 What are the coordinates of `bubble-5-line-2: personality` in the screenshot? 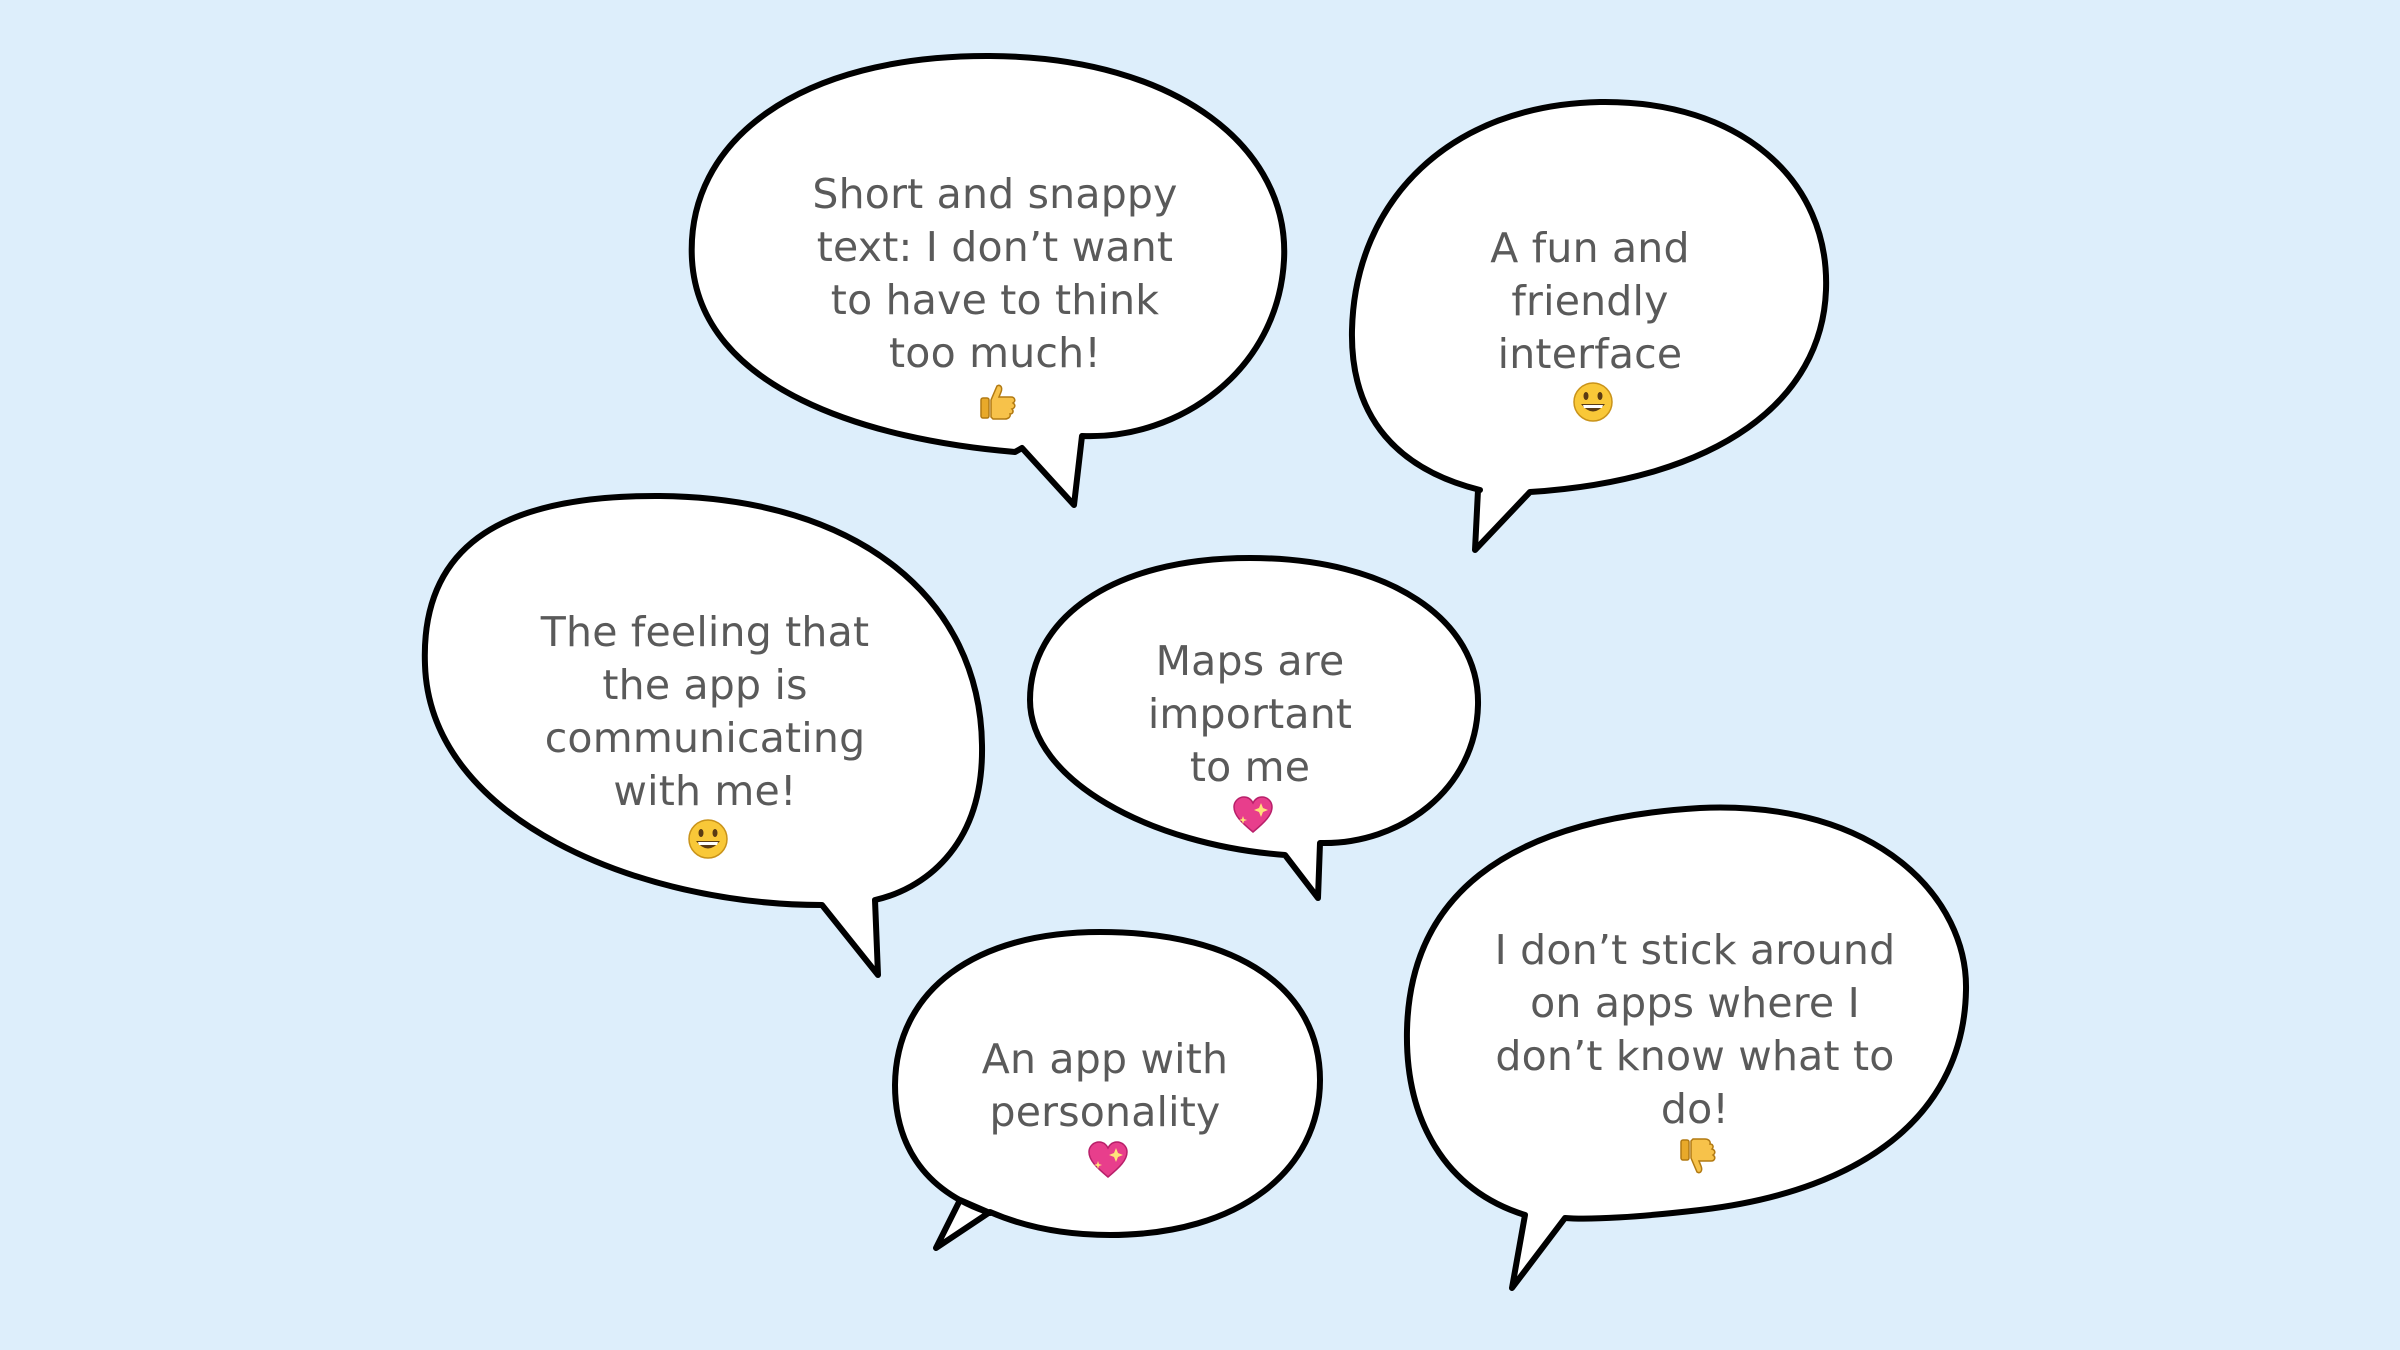 It's located at (1105, 1112).